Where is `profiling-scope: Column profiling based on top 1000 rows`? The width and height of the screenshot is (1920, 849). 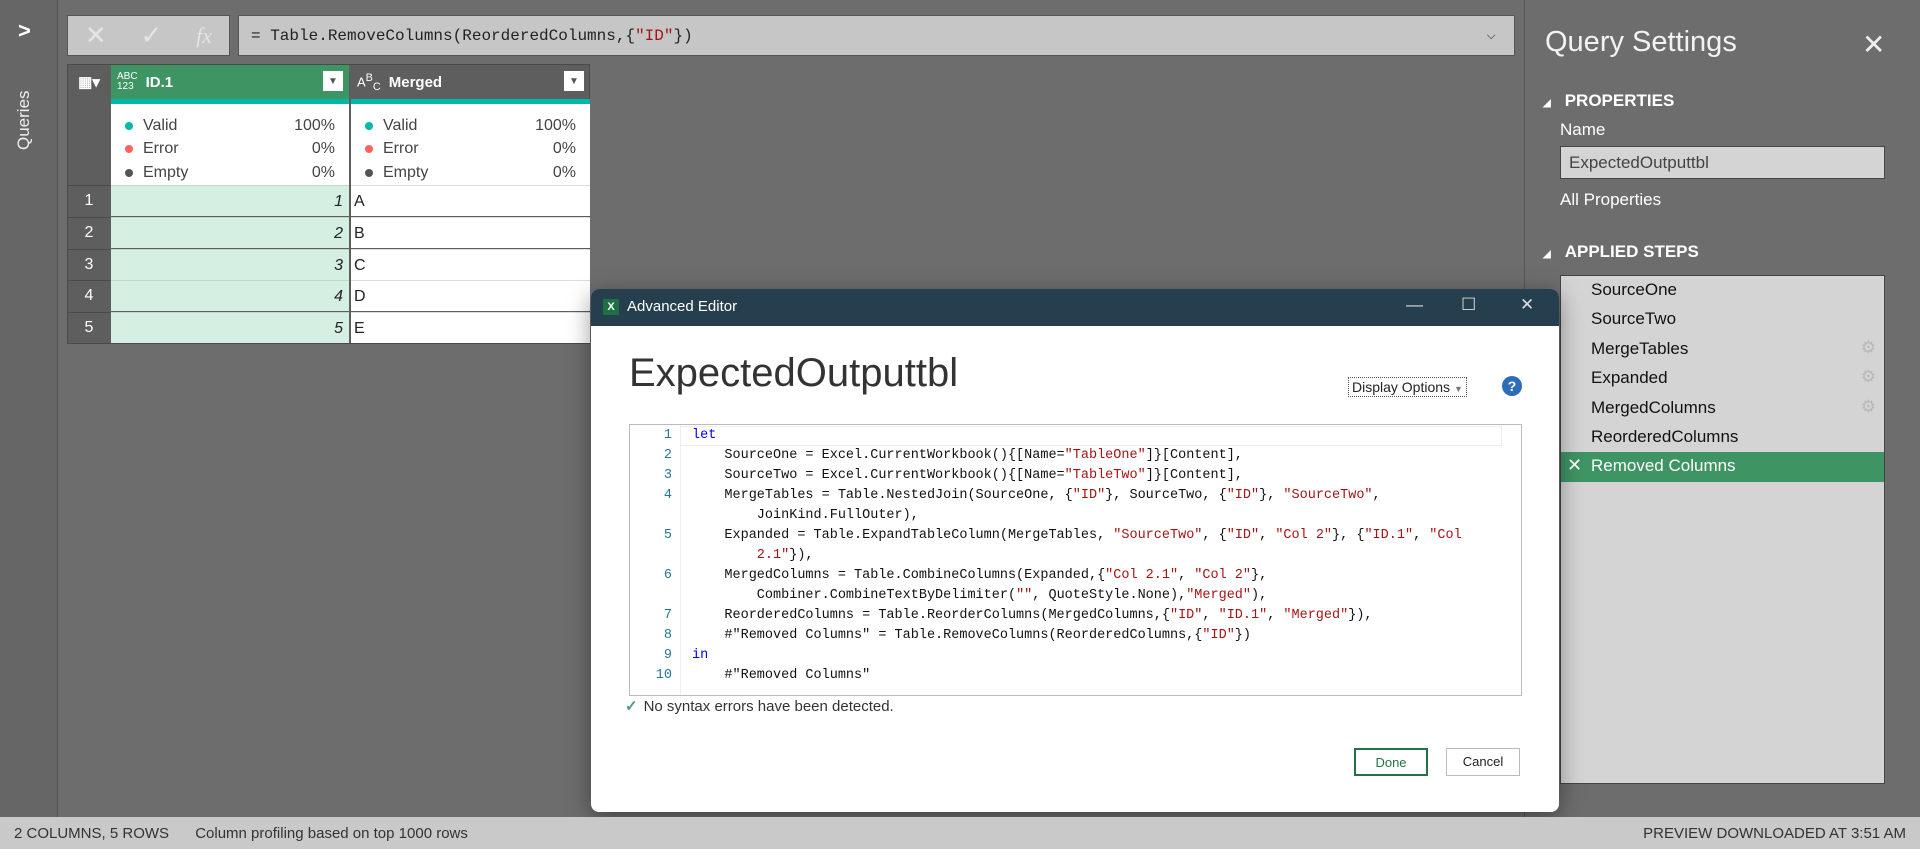
profiling-scope: Column profiling based on top 1000 rows is located at coordinates (331, 833).